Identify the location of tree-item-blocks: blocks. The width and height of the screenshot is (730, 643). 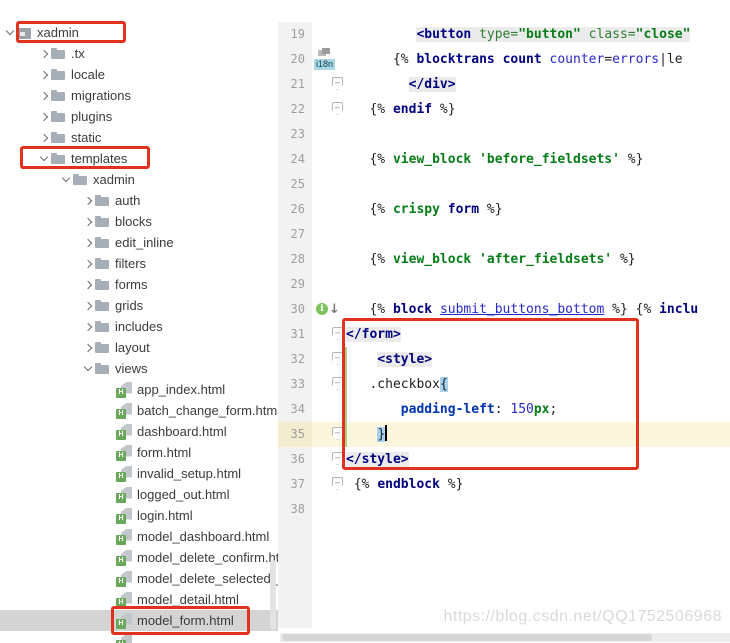
(139, 221).